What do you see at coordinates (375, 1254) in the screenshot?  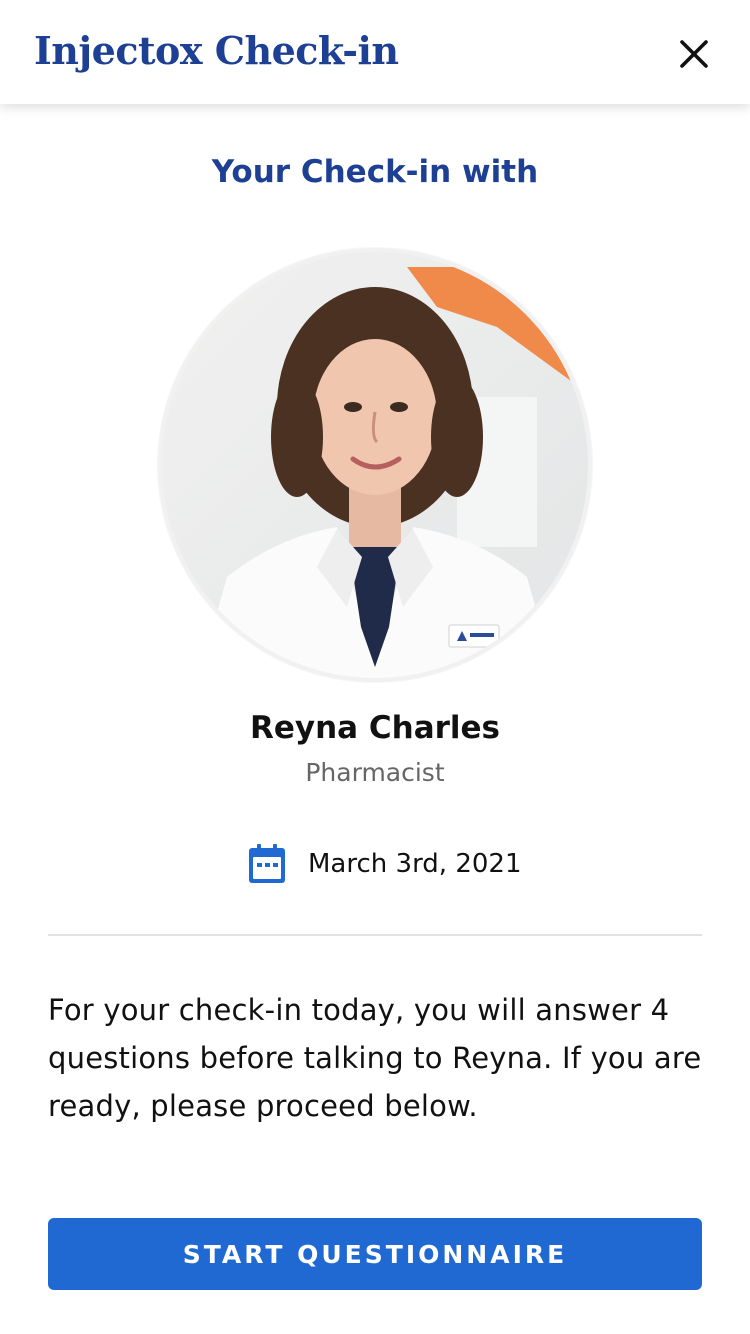 I see `start-questionnaire-button: START QUESTIONNAIRE` at bounding box center [375, 1254].